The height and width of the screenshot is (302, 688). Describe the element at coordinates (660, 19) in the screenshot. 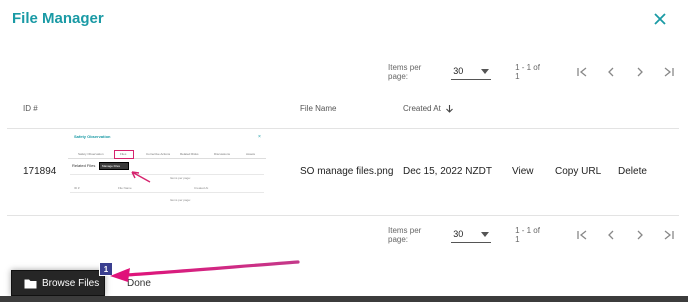

I see `close-icon` at that location.